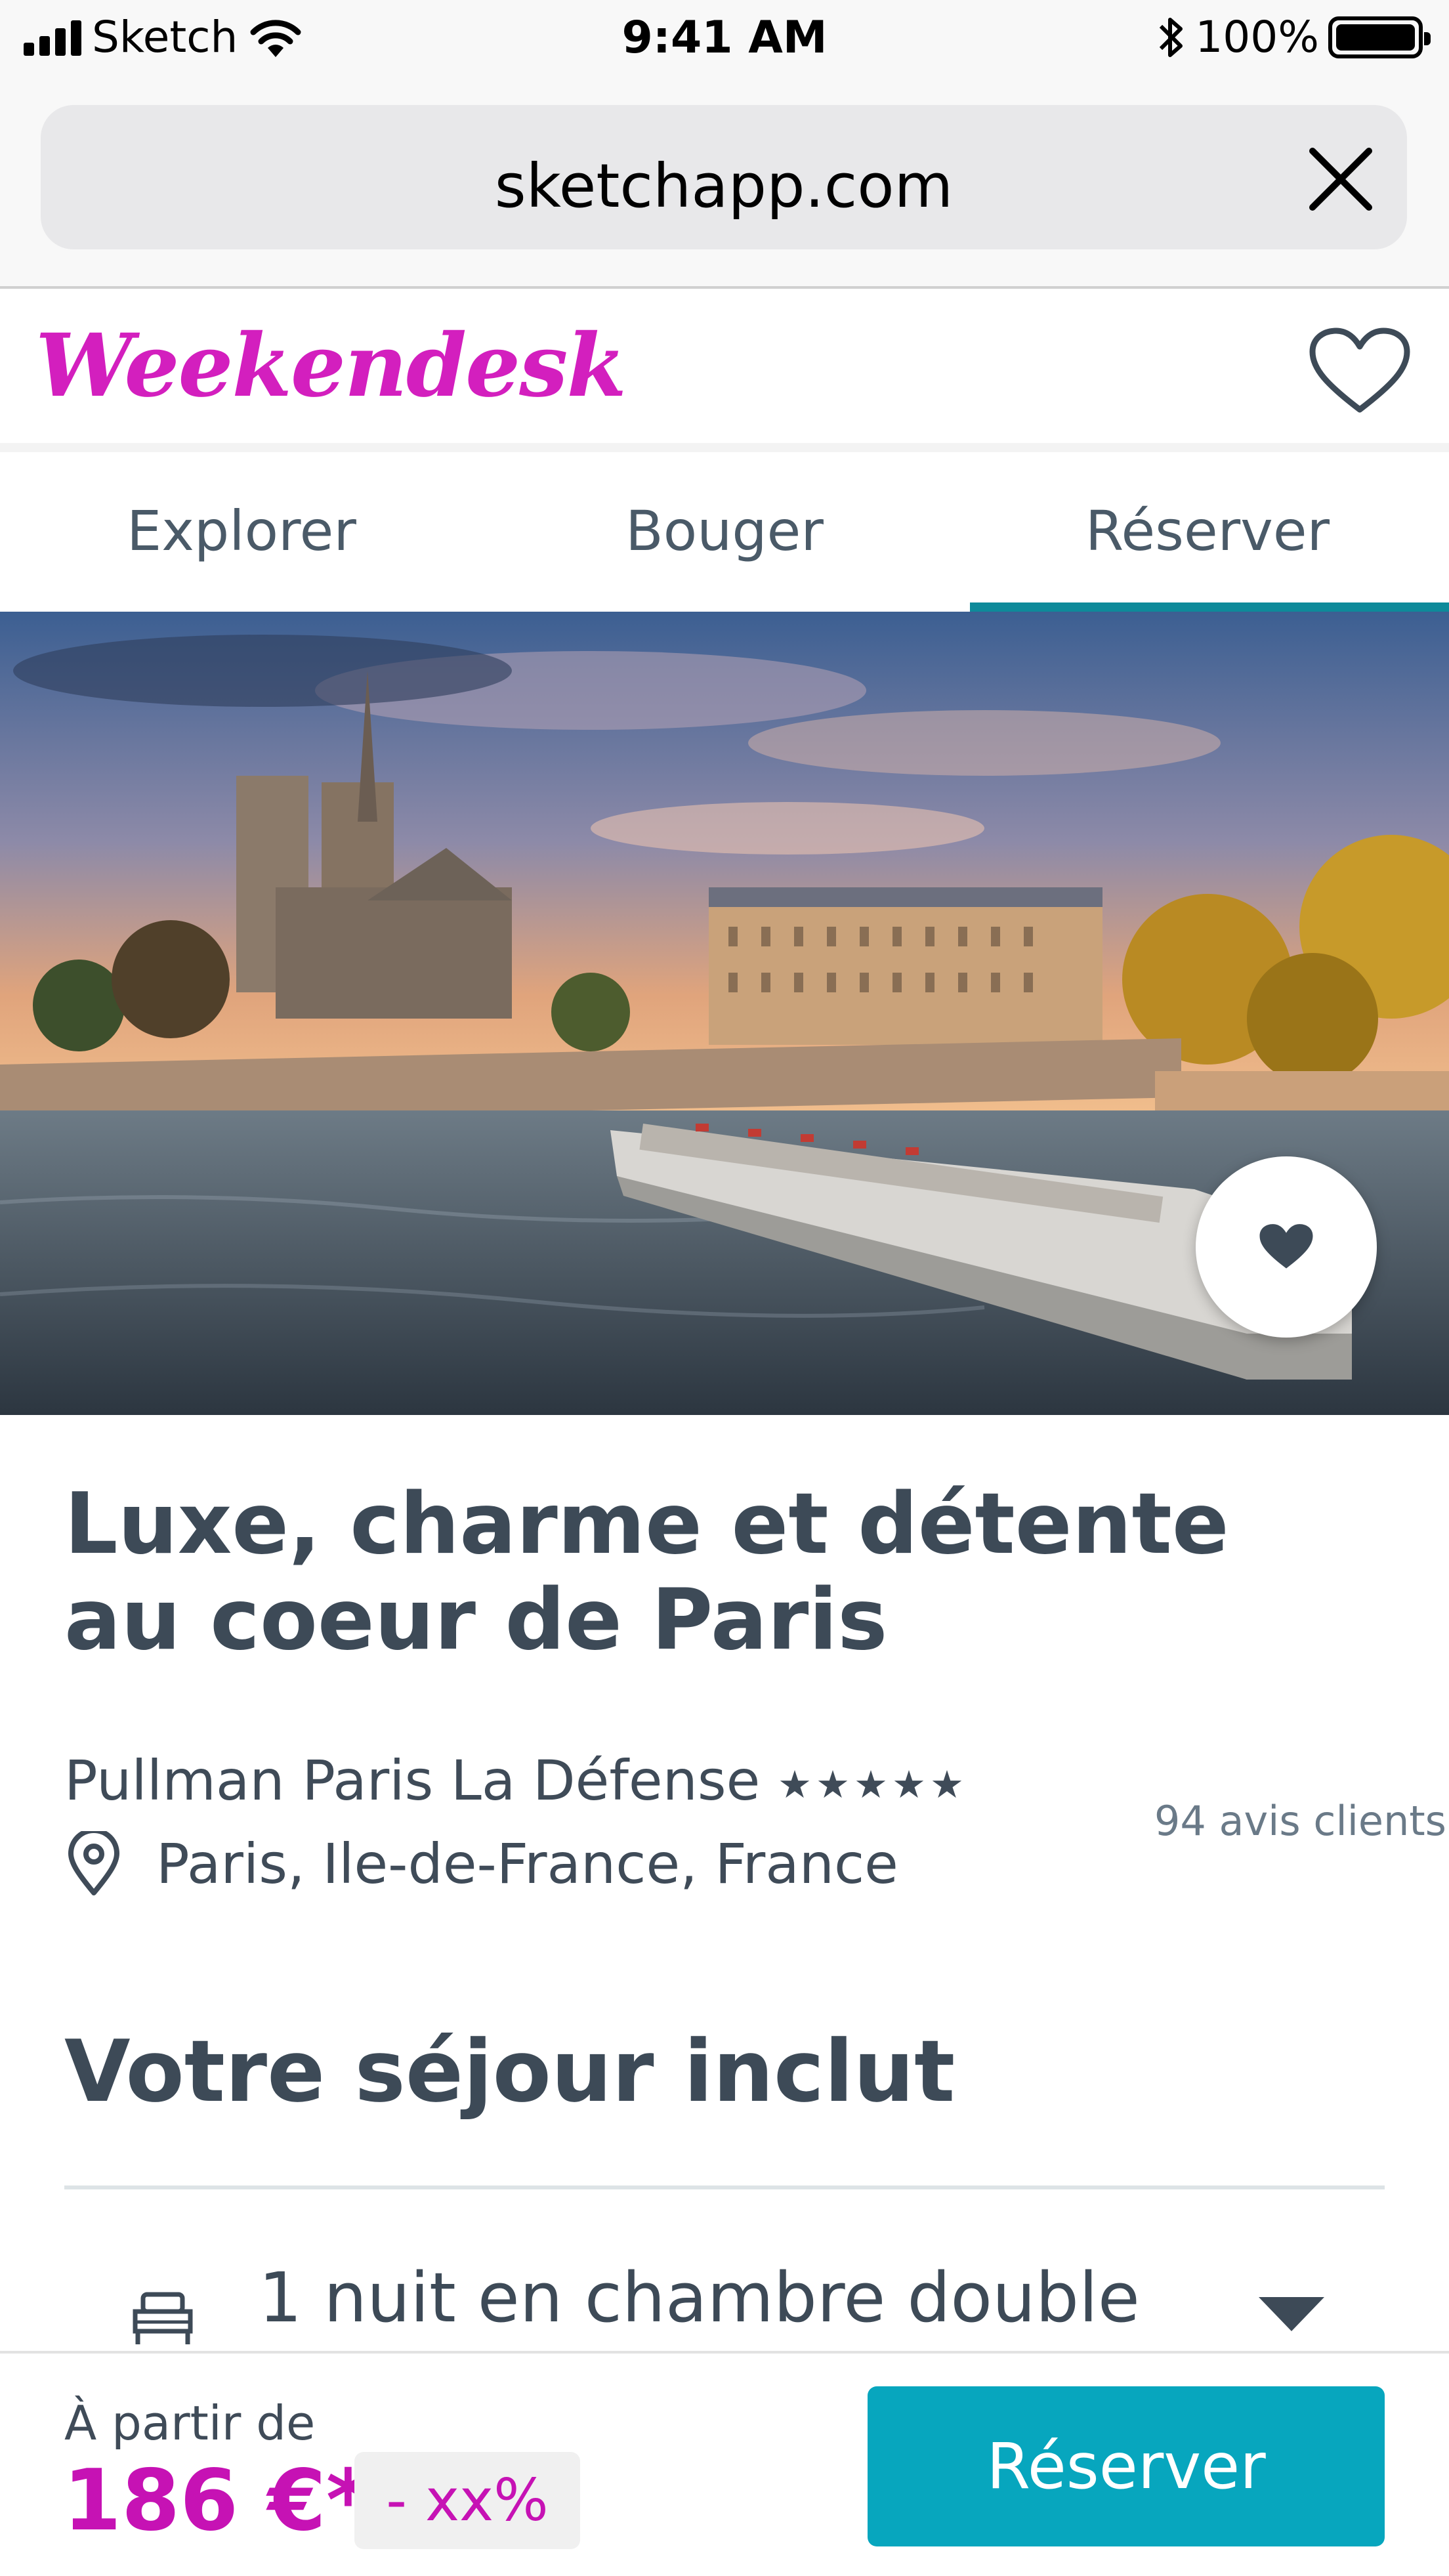  What do you see at coordinates (699, 2298) in the screenshot?
I see `include-item-label: 1 nuit en chambre double` at bounding box center [699, 2298].